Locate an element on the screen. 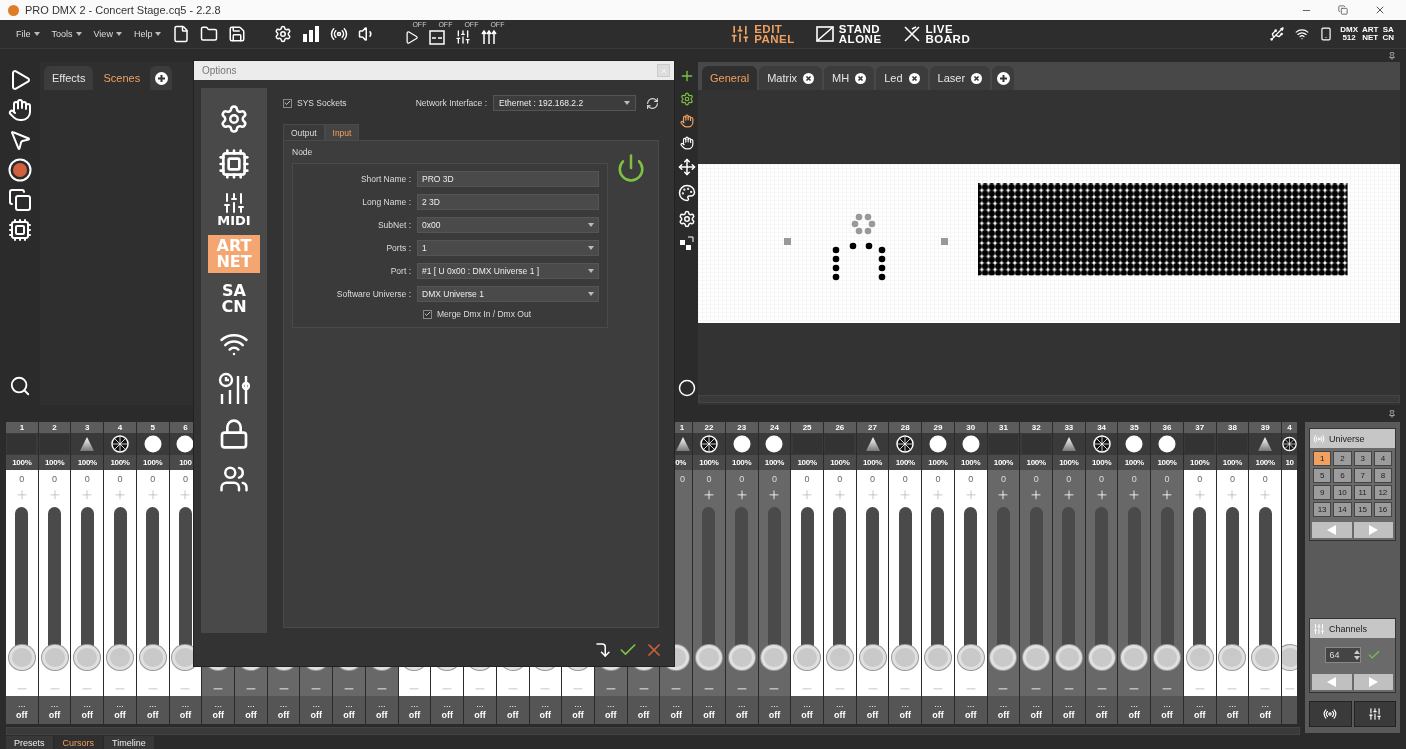 This screenshot has height=749, width=1406. network-interface-select: Ethernet : 192.168.2.2 is located at coordinates (564, 103).